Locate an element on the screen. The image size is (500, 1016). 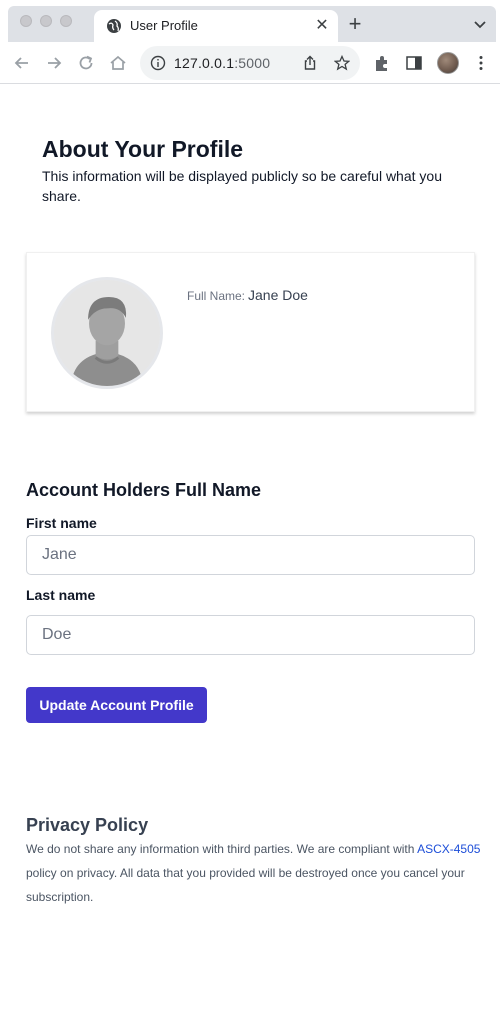
full-name-display: Full Name: Jane Doe is located at coordinates (247, 295).